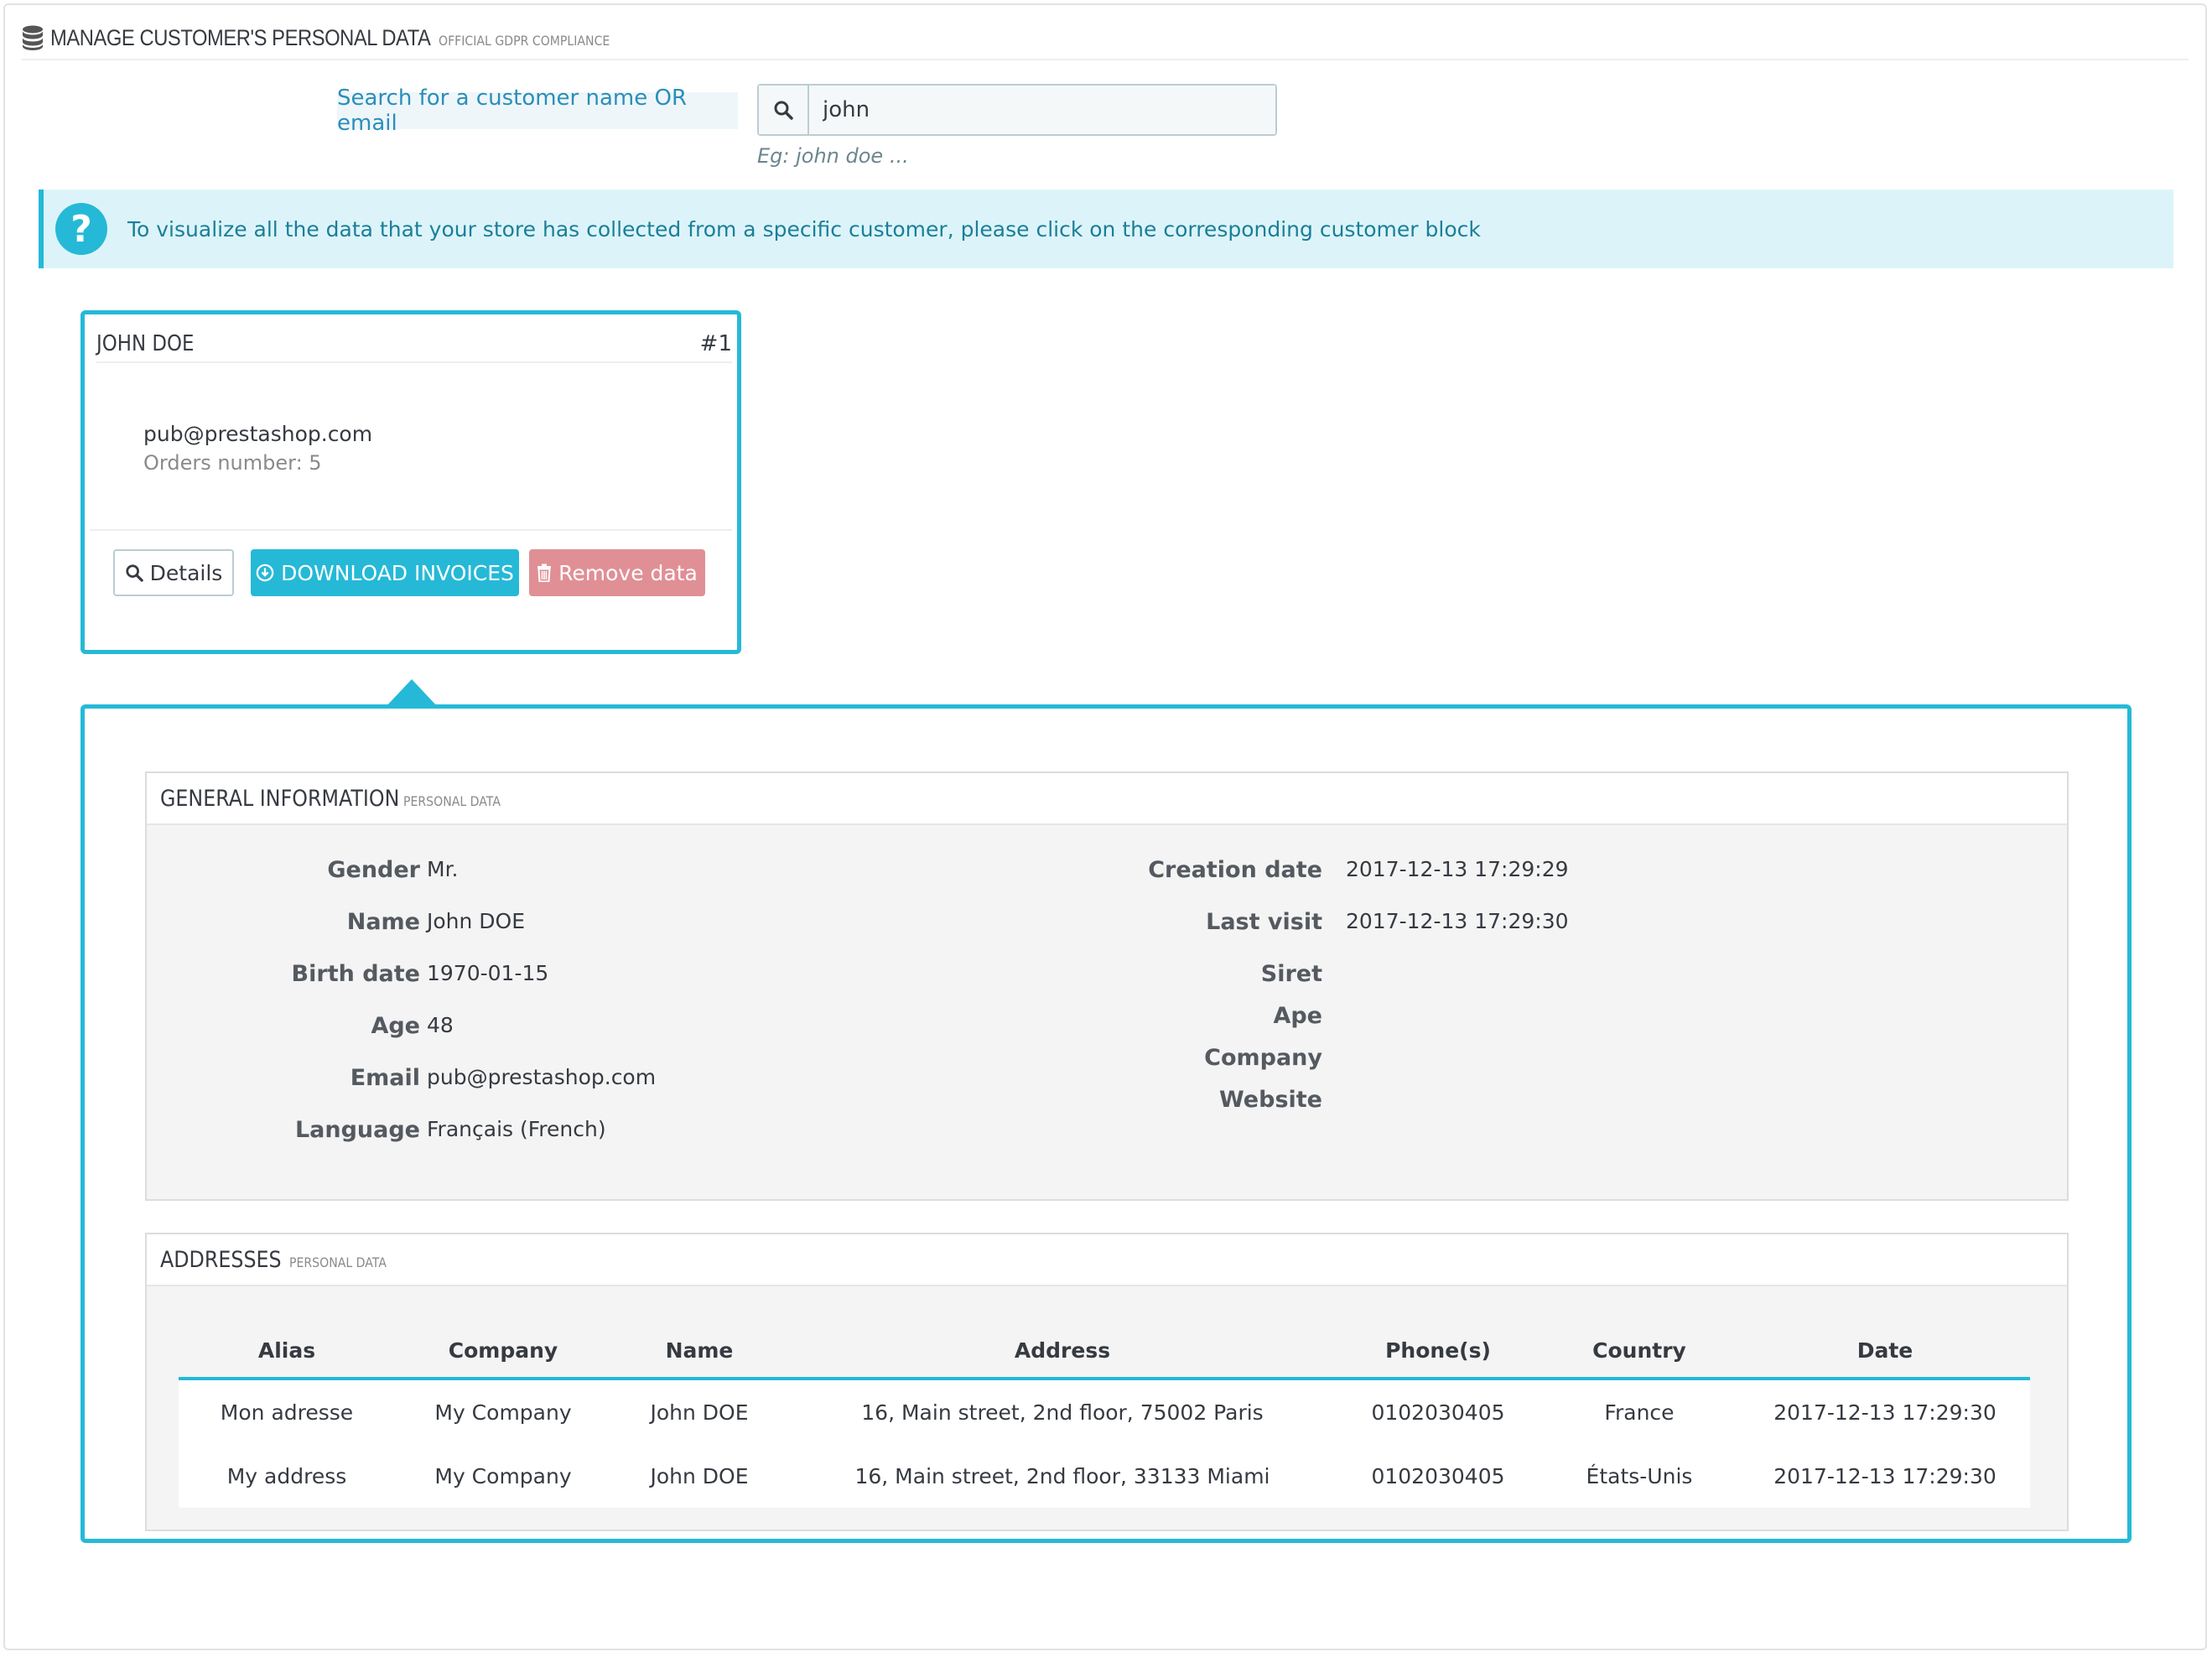  I want to click on creation-date-value: 2017-12-13 17:29:29, so click(1457, 869).